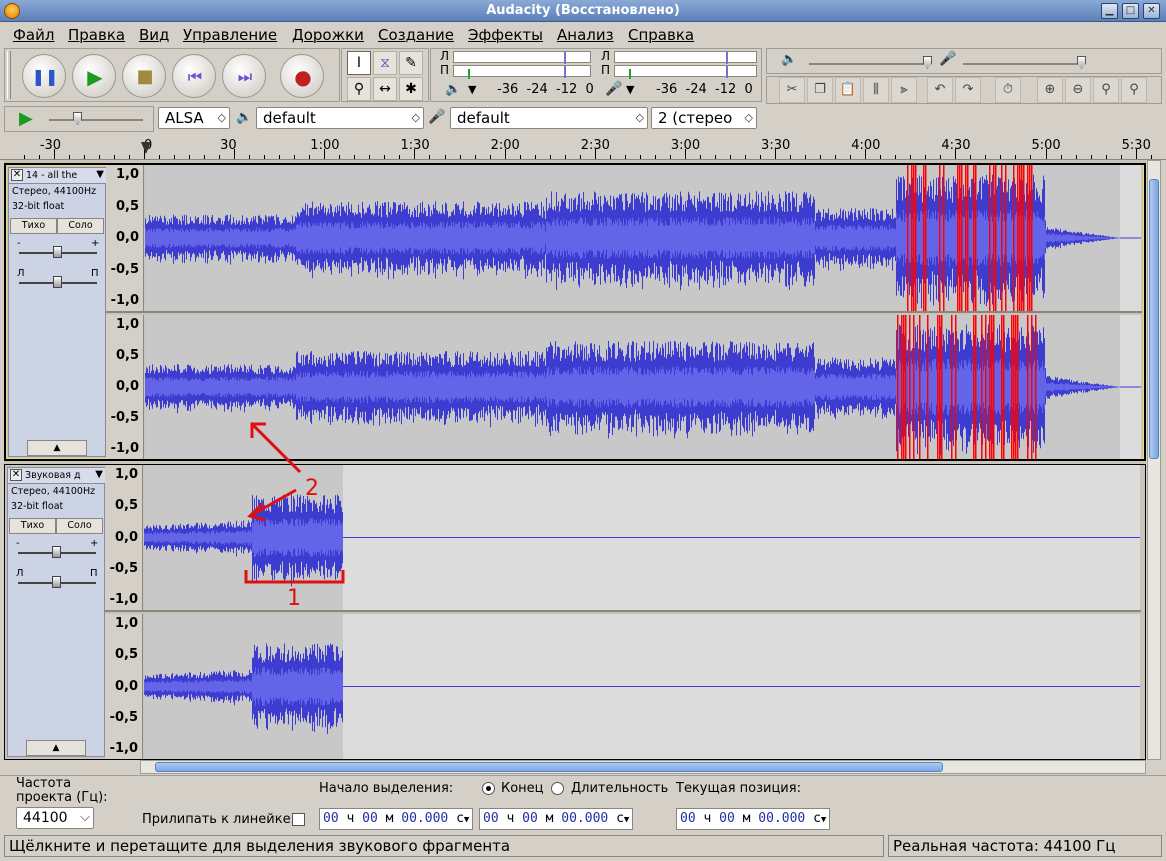 The height and width of the screenshot is (861, 1166). I want to click on selection-start-time: 00 ч 00 м 00.000 с▼, so click(396, 819).